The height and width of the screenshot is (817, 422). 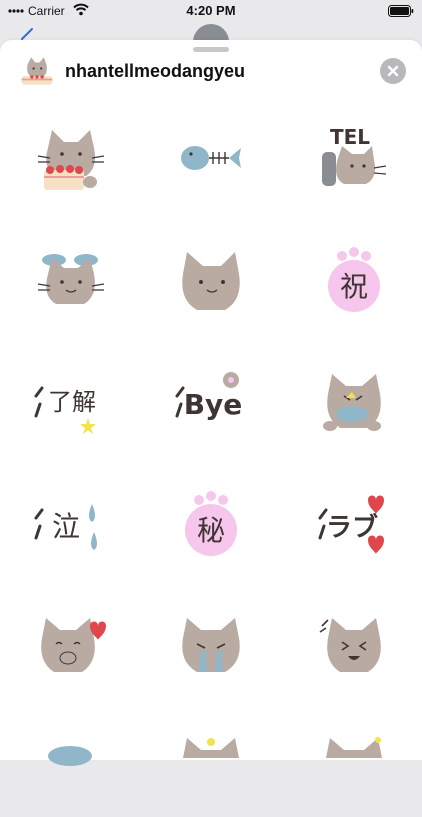 I want to click on sticker-cat-face, so click(x=211, y=282).